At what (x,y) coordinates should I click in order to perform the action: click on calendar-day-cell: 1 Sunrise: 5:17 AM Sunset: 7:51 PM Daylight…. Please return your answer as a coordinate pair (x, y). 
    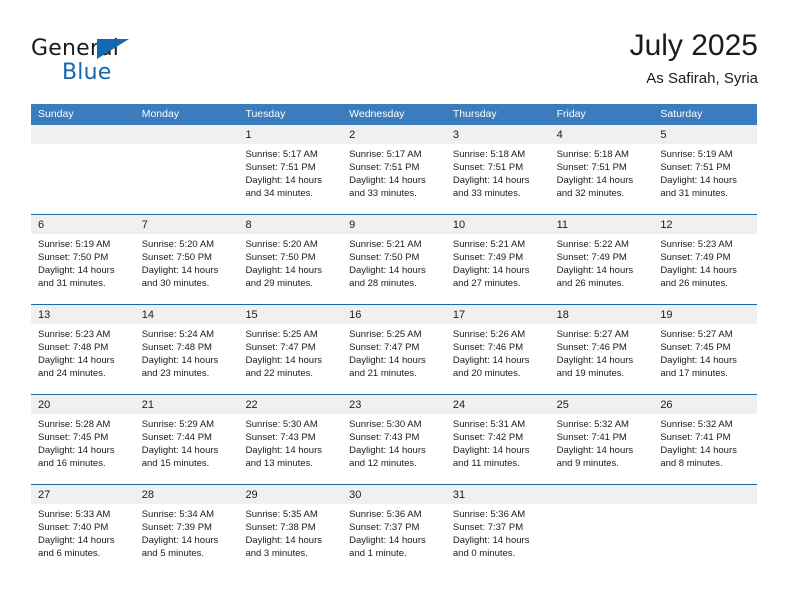
    Looking at the image, I should click on (290, 169).